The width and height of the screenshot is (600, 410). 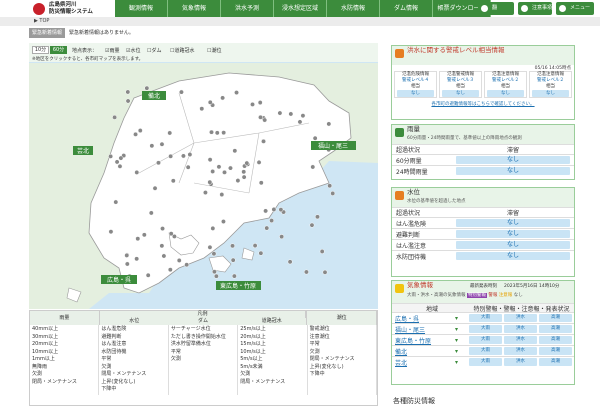 I want to click on site-title: 広島県河川 防災情報システム, so click(x=71, y=8).